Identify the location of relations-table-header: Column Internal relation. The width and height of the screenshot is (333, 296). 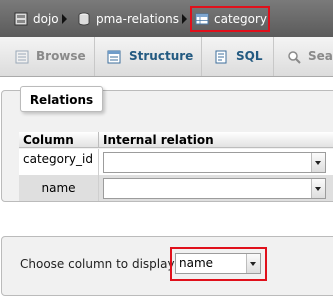
(176, 140).